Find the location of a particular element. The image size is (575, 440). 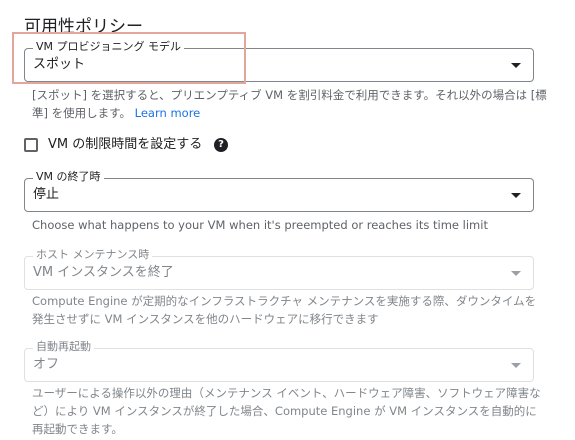

host-maintenance-value: VM インスタンスを終了 is located at coordinates (103, 272).